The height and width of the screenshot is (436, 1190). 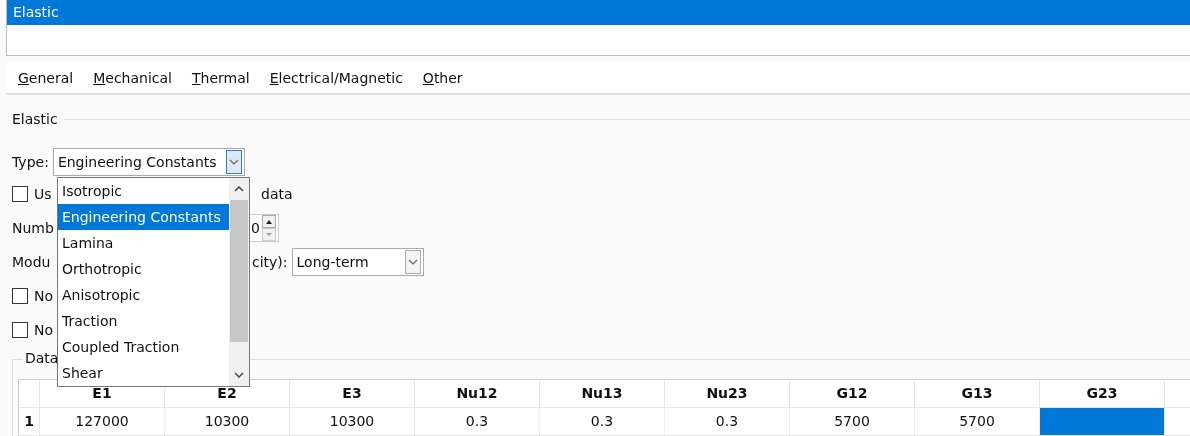 What do you see at coordinates (598, 12) in the screenshot?
I see `material-list-item: Elastic` at bounding box center [598, 12].